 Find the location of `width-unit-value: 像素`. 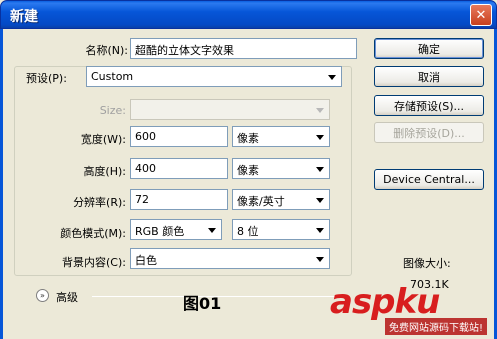

width-unit-value: 像素 is located at coordinates (248, 138).